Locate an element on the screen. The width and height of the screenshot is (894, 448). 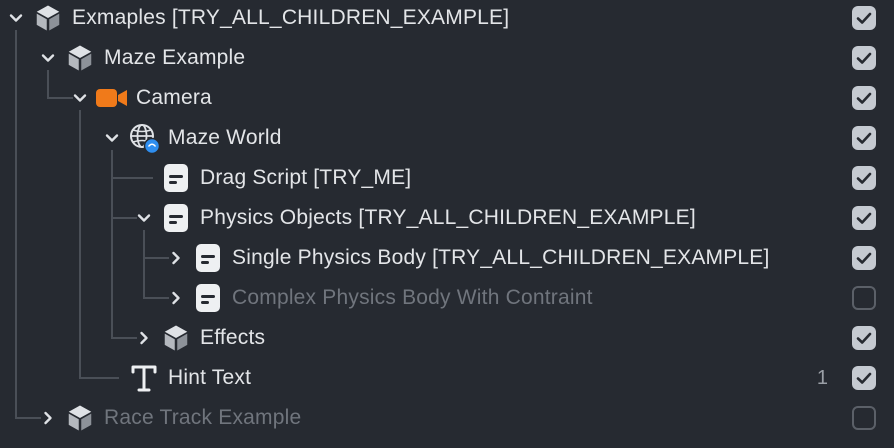
row-label: Effects is located at coordinates (233, 337).